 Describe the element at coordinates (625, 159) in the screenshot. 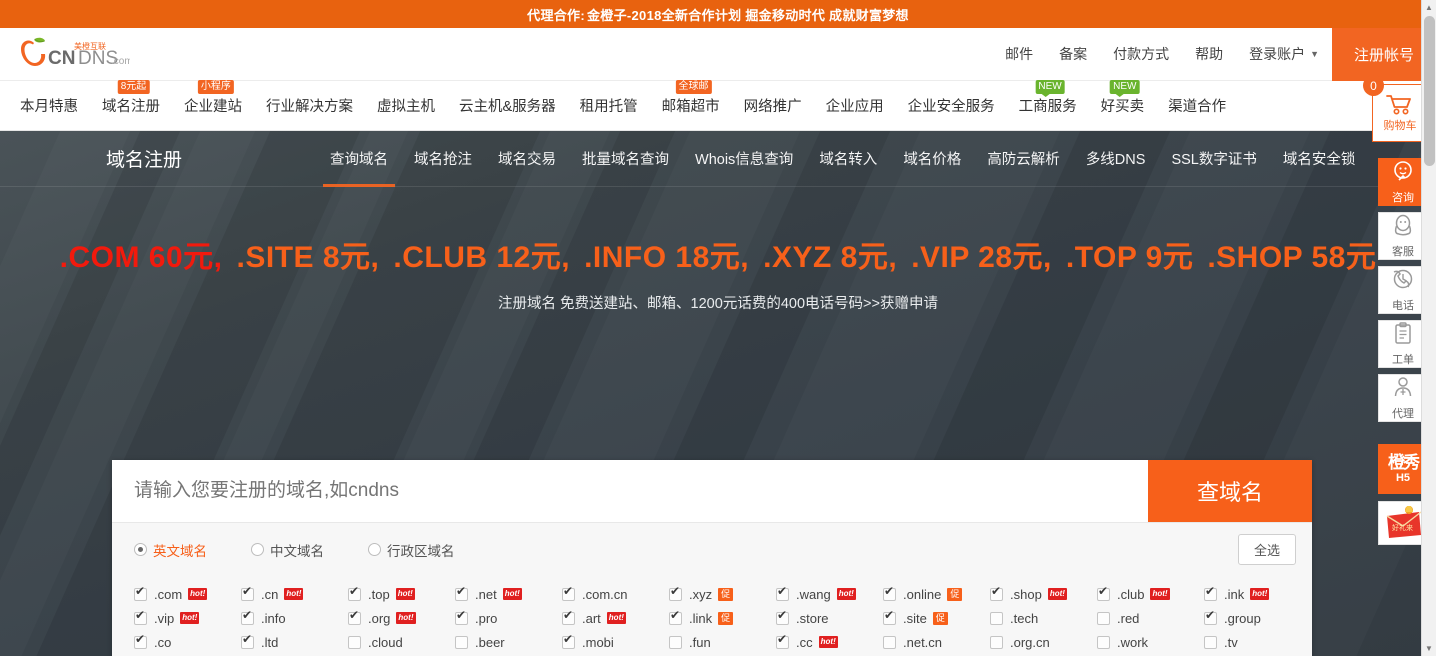

I see `sub-nav-tab-3: 批量域名查询` at that location.